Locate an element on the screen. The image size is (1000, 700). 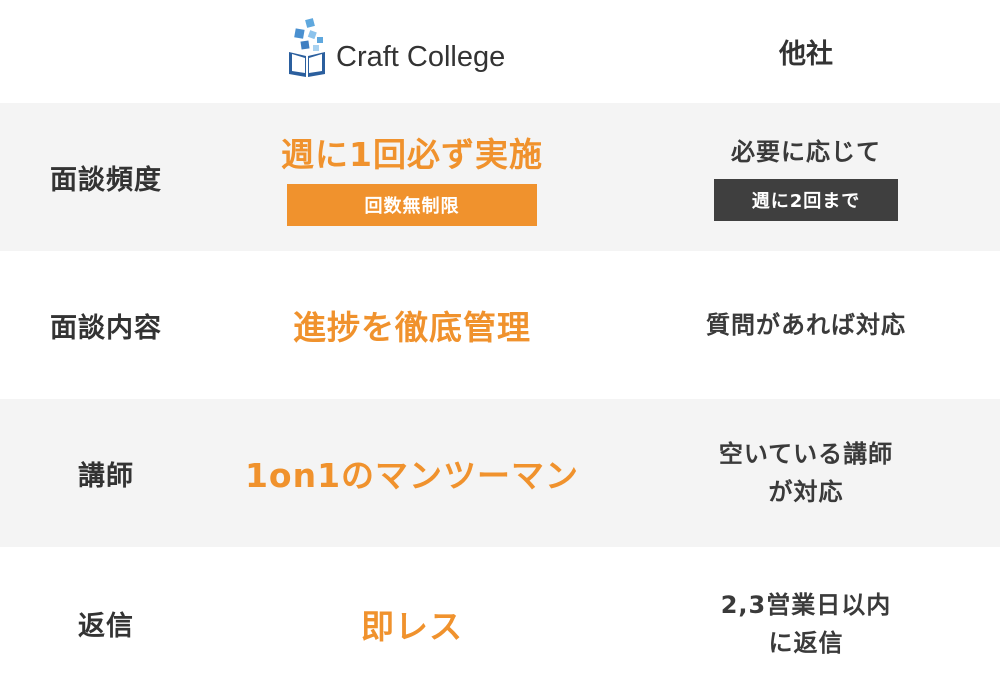
row-label-cell: 返信 is located at coordinates (106, 623).